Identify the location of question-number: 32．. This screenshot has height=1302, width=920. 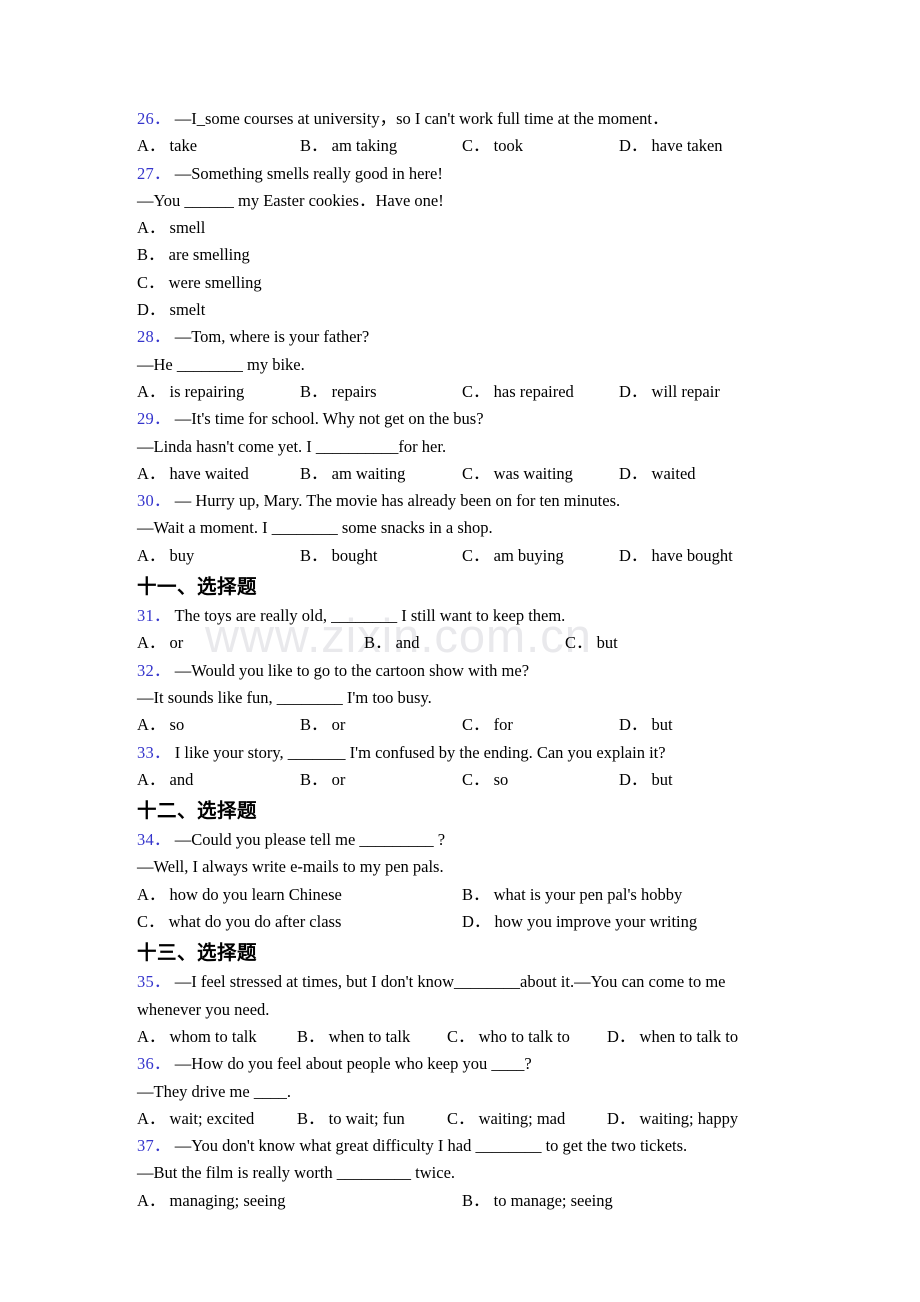
(154, 670).